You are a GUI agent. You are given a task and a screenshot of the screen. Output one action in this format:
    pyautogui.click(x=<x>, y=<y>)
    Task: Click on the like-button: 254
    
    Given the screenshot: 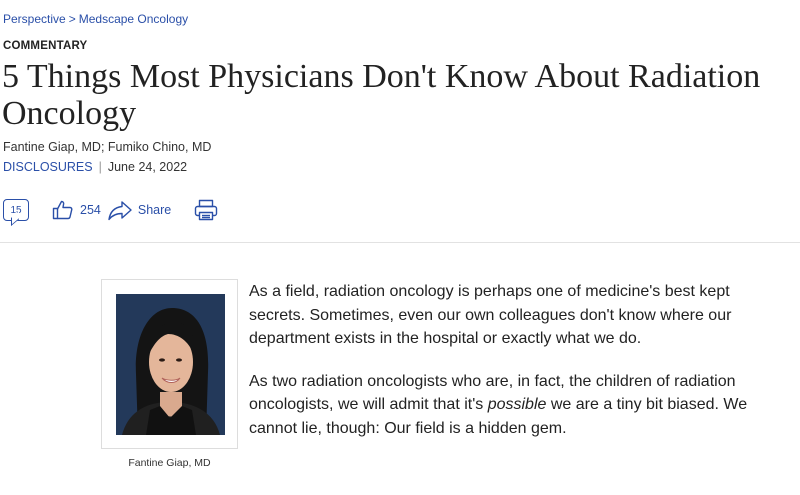 What is the action you would take?
    pyautogui.click(x=76, y=210)
    